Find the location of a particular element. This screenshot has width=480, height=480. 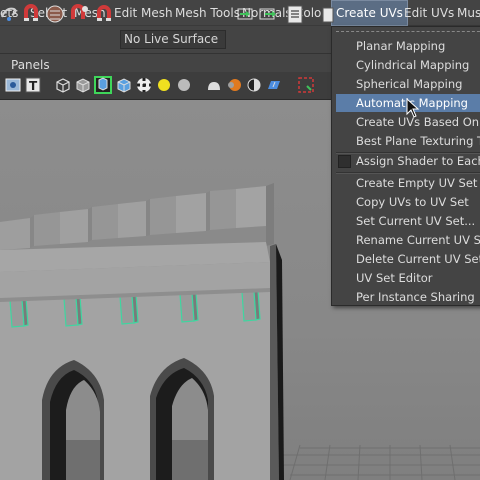

menu-edit-mesh: Edit Mesh is located at coordinates (143, 13).